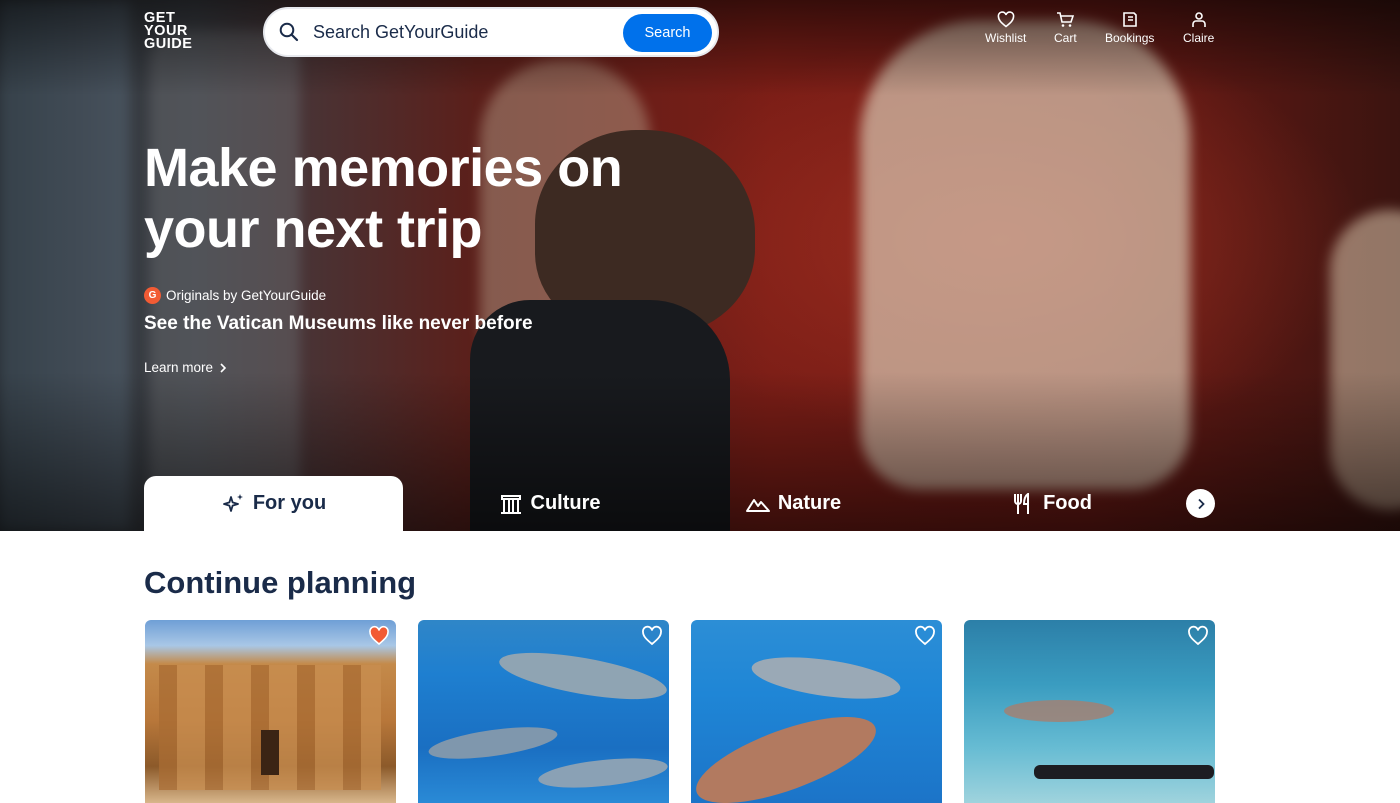 Image resolution: width=1400 pixels, height=803 pixels. I want to click on tab-for-you: For you, so click(273, 503).